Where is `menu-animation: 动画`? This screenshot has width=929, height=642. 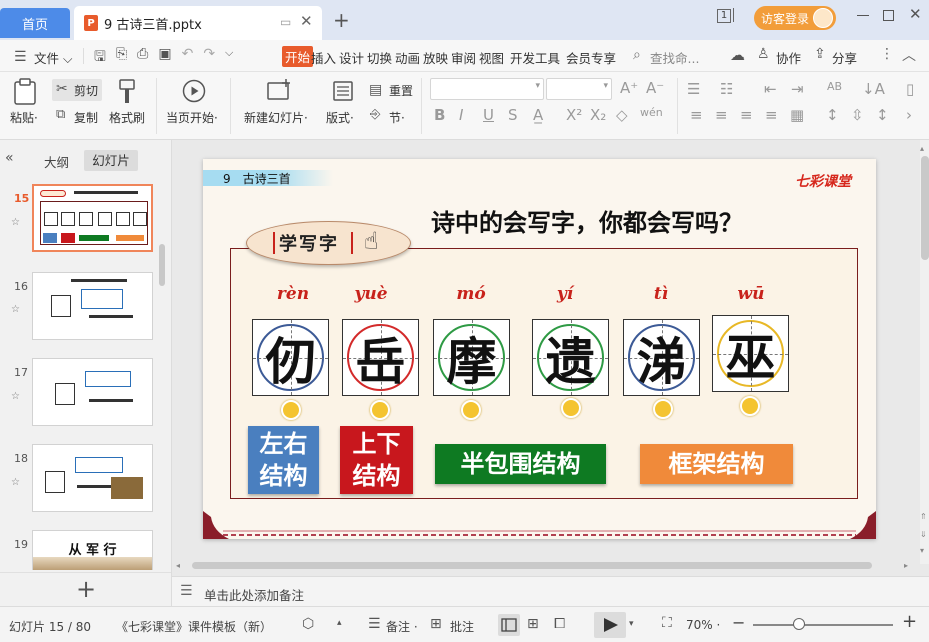
menu-animation: 动画 is located at coordinates (407, 57).